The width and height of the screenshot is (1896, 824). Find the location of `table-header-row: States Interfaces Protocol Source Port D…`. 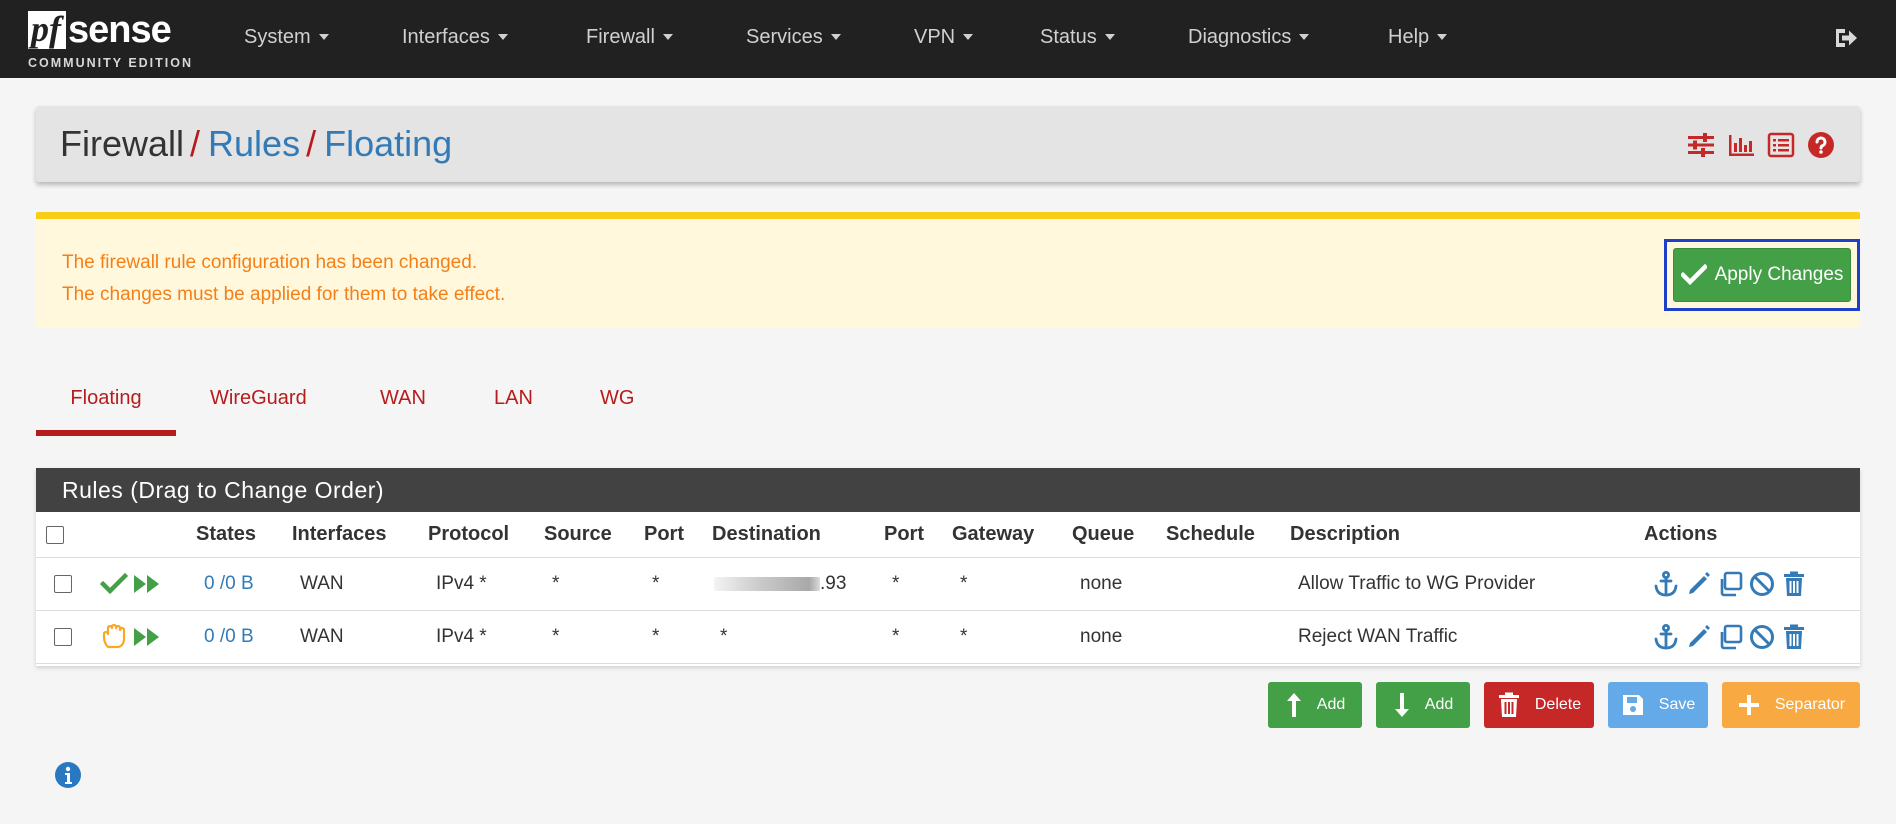

table-header-row: States Interfaces Protocol Source Port D… is located at coordinates (948, 535).